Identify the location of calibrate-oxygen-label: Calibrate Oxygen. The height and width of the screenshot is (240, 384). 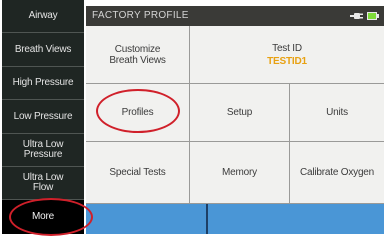
(337, 172).